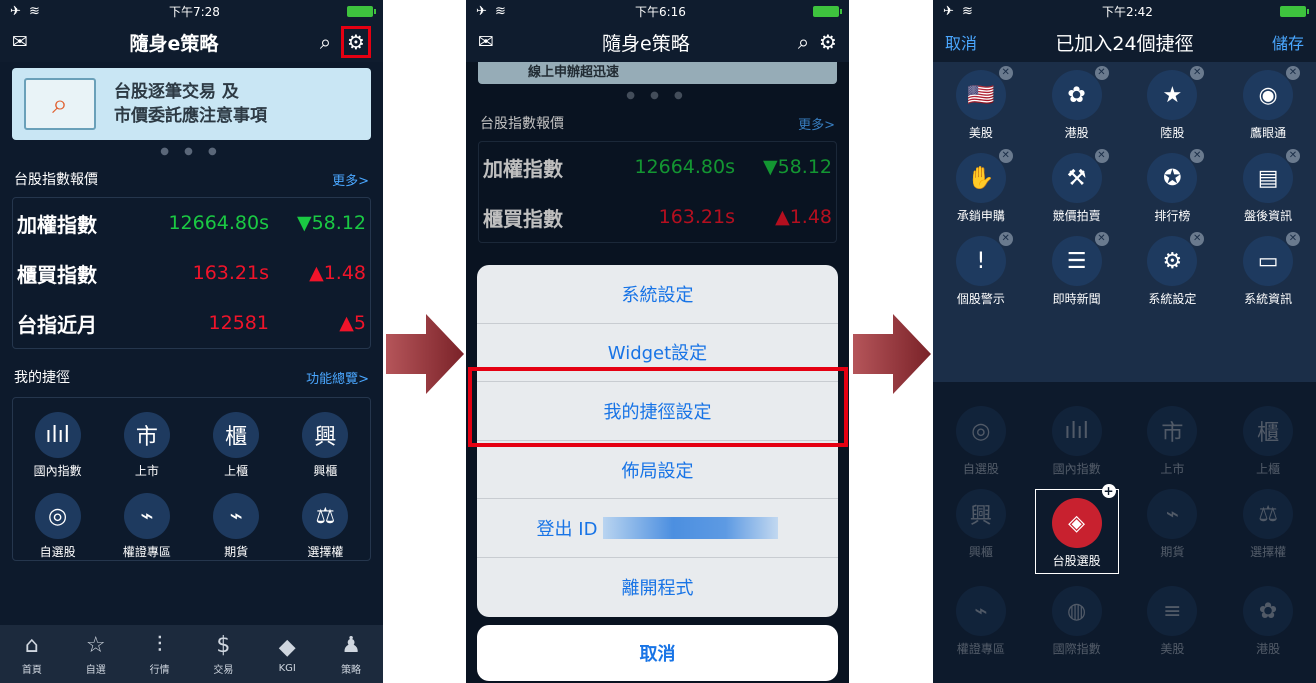  Describe the element at coordinates (1108, 491) in the screenshot. I see `add-badge-icon: +` at that location.